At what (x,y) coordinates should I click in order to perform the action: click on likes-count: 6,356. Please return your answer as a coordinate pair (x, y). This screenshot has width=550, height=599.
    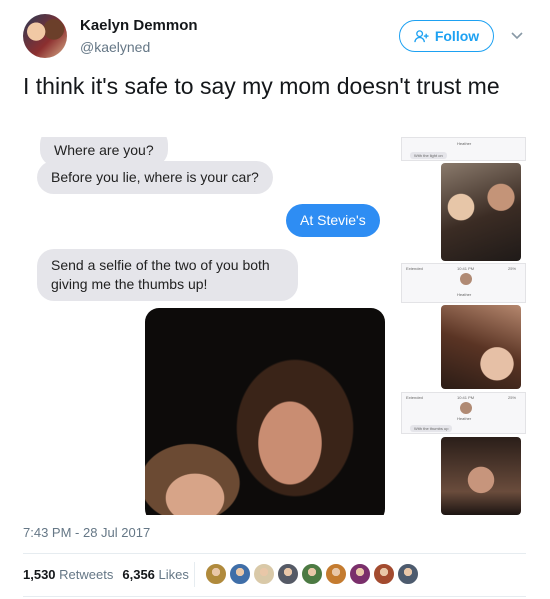
    Looking at the image, I should click on (138, 574).